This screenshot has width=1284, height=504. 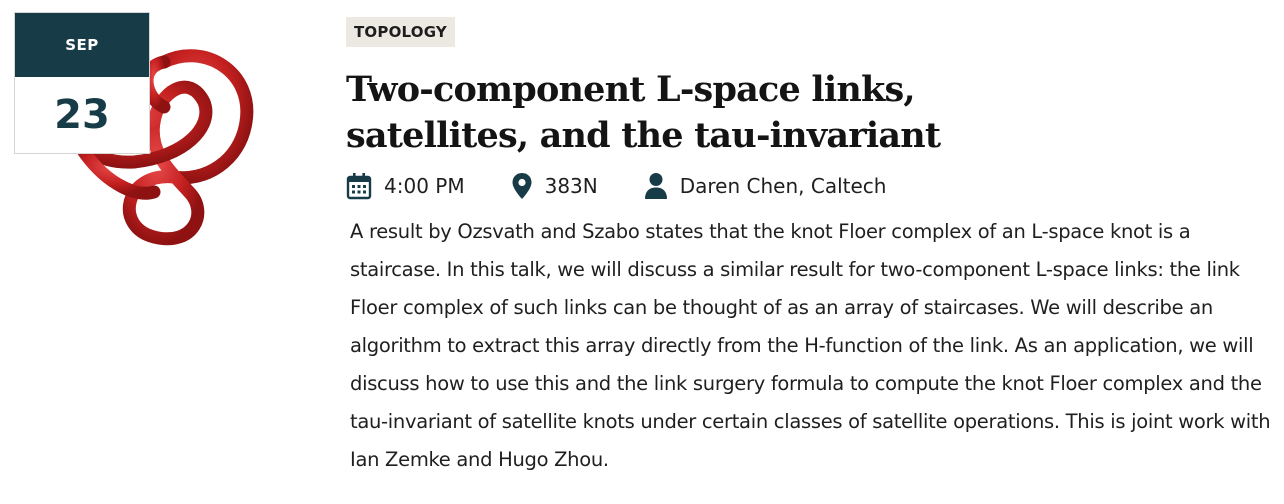 I want to click on event-date-badge: SEP 23, so click(x=82, y=83).